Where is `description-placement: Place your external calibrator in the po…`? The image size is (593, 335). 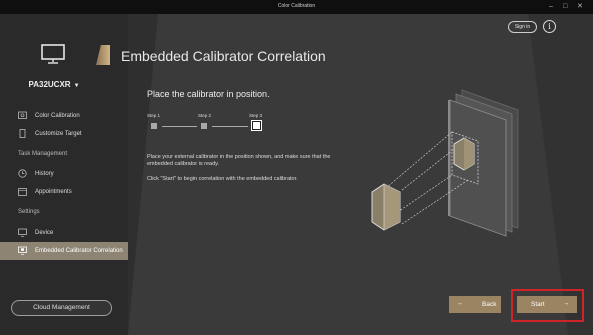 description-placement: Place your external calibrator in the po… is located at coordinates (239, 160).